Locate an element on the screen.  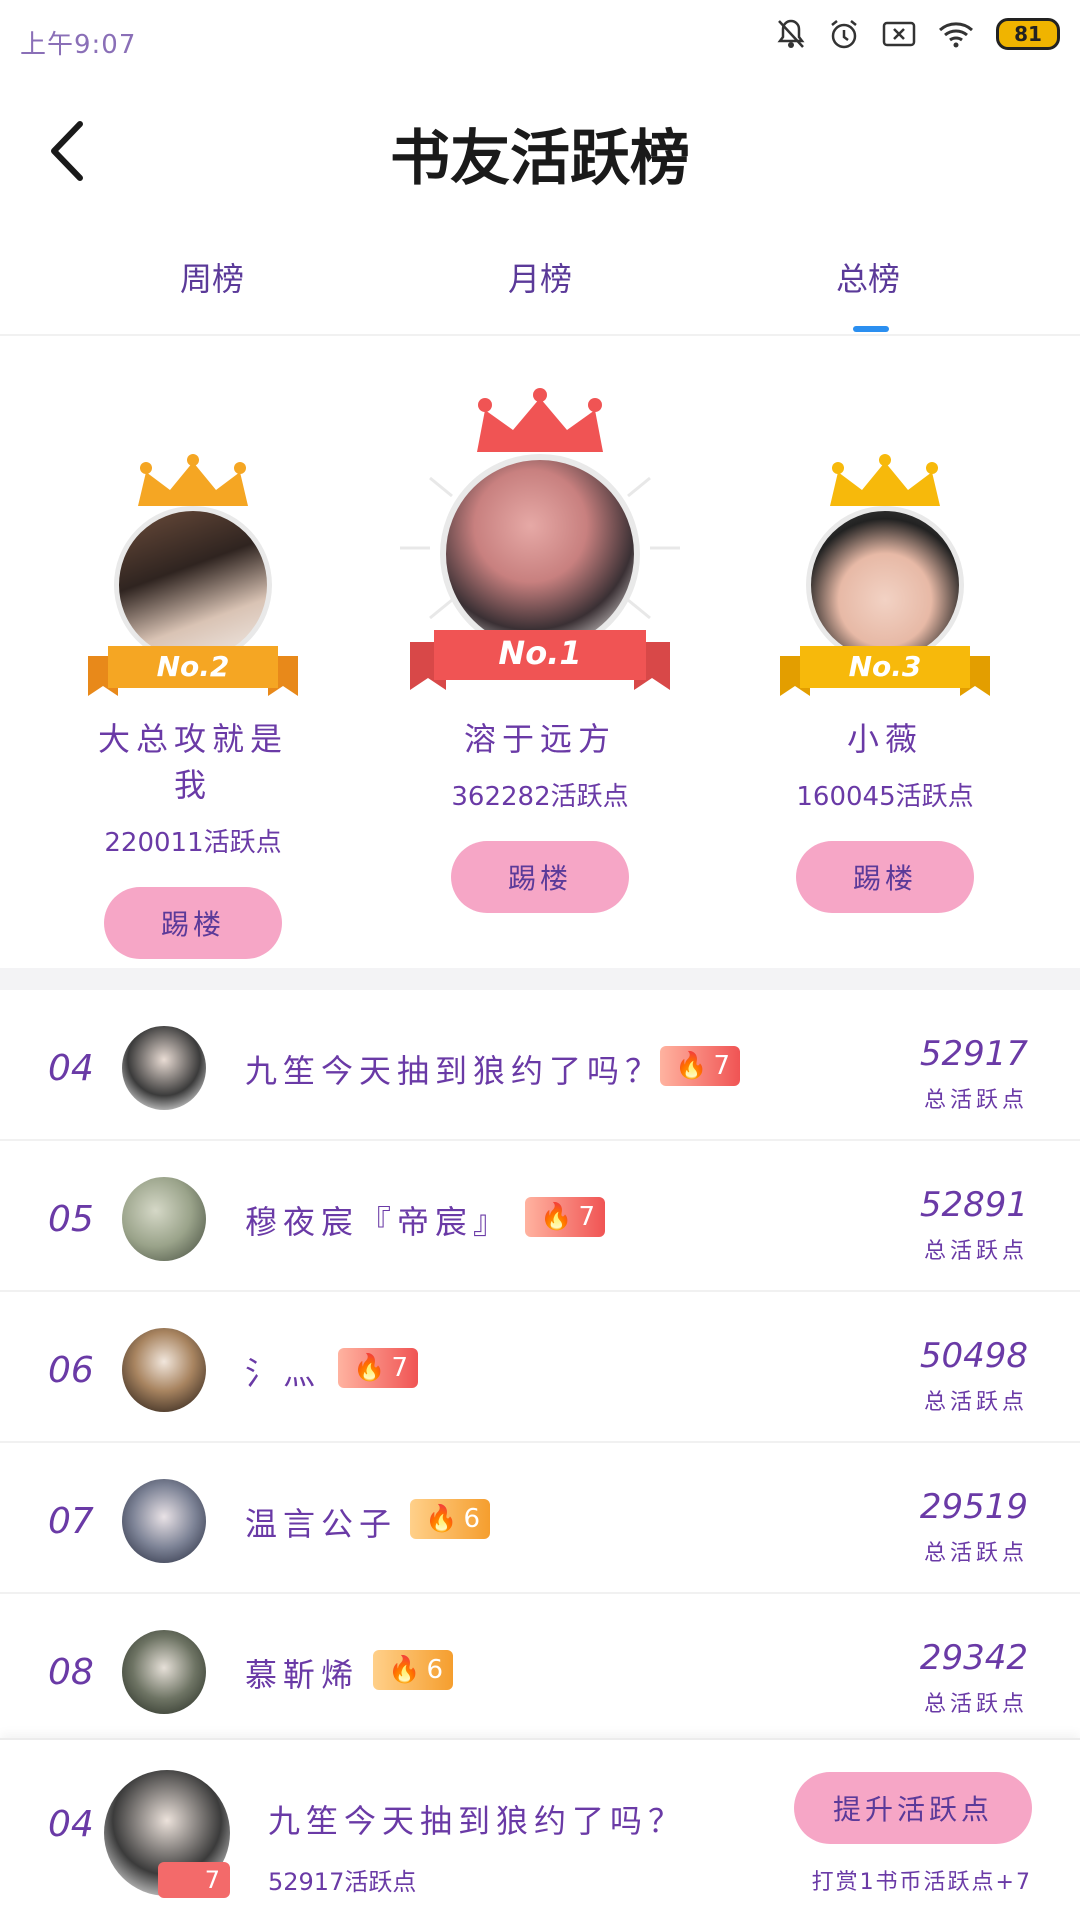
wifi-icon is located at coordinates (956, 35).